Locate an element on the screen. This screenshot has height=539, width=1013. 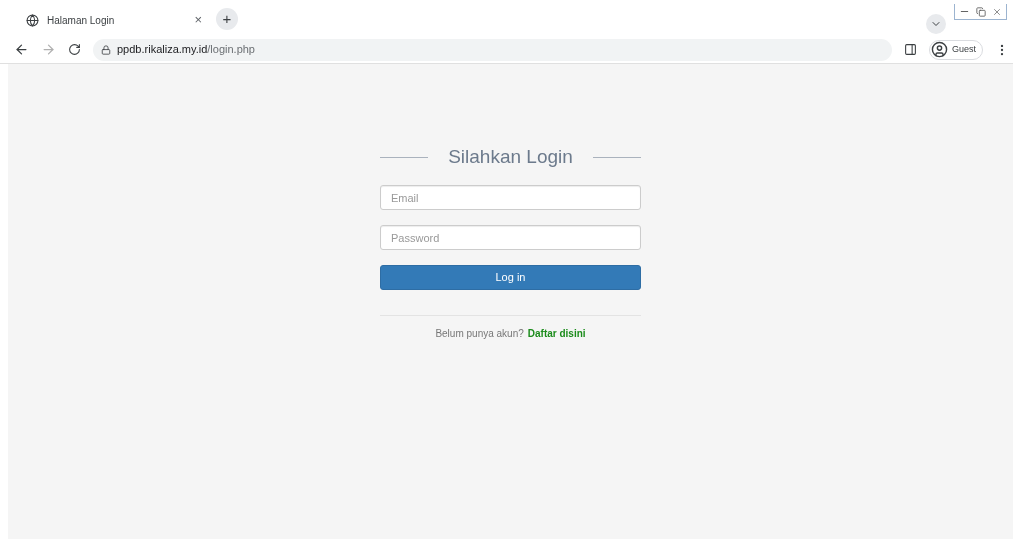
user-icon is located at coordinates (939, 49).